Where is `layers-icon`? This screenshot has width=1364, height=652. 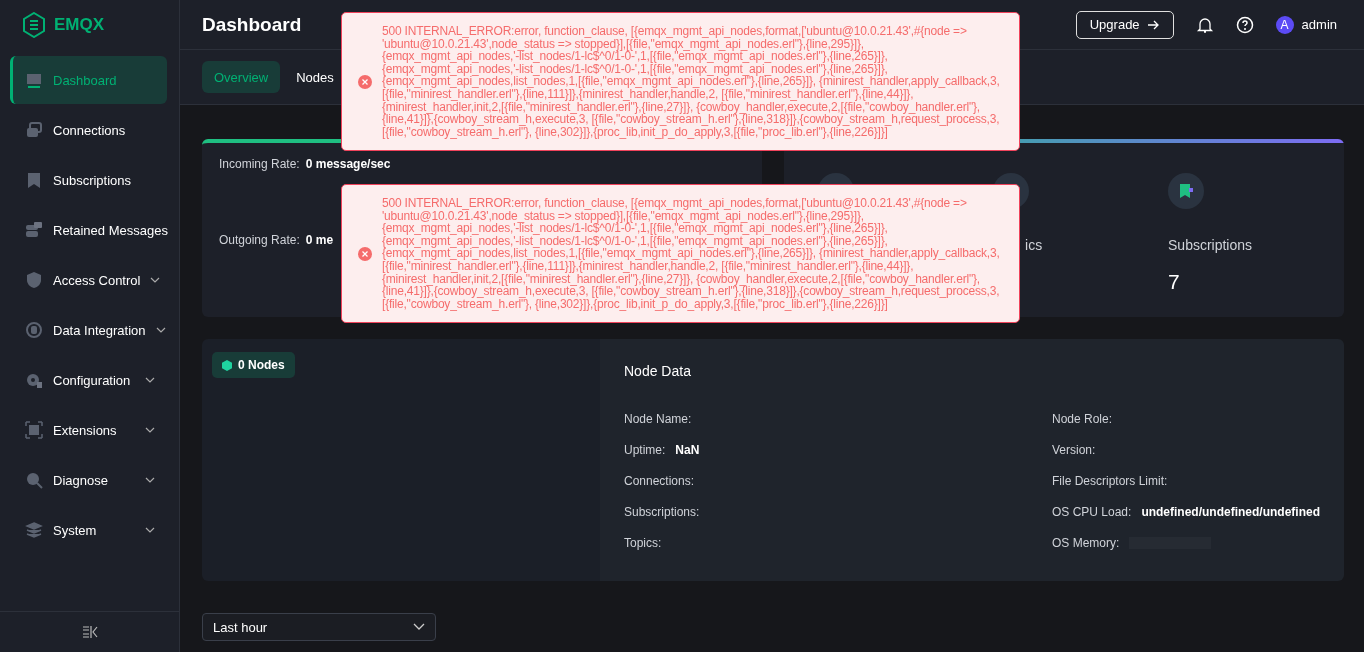
layers-icon is located at coordinates (34, 530).